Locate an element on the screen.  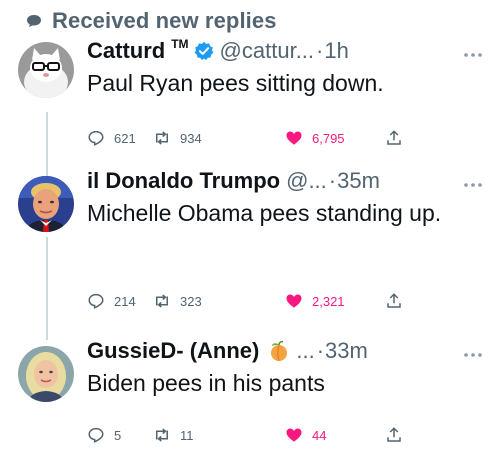
reply-count: 5 is located at coordinates (118, 435).